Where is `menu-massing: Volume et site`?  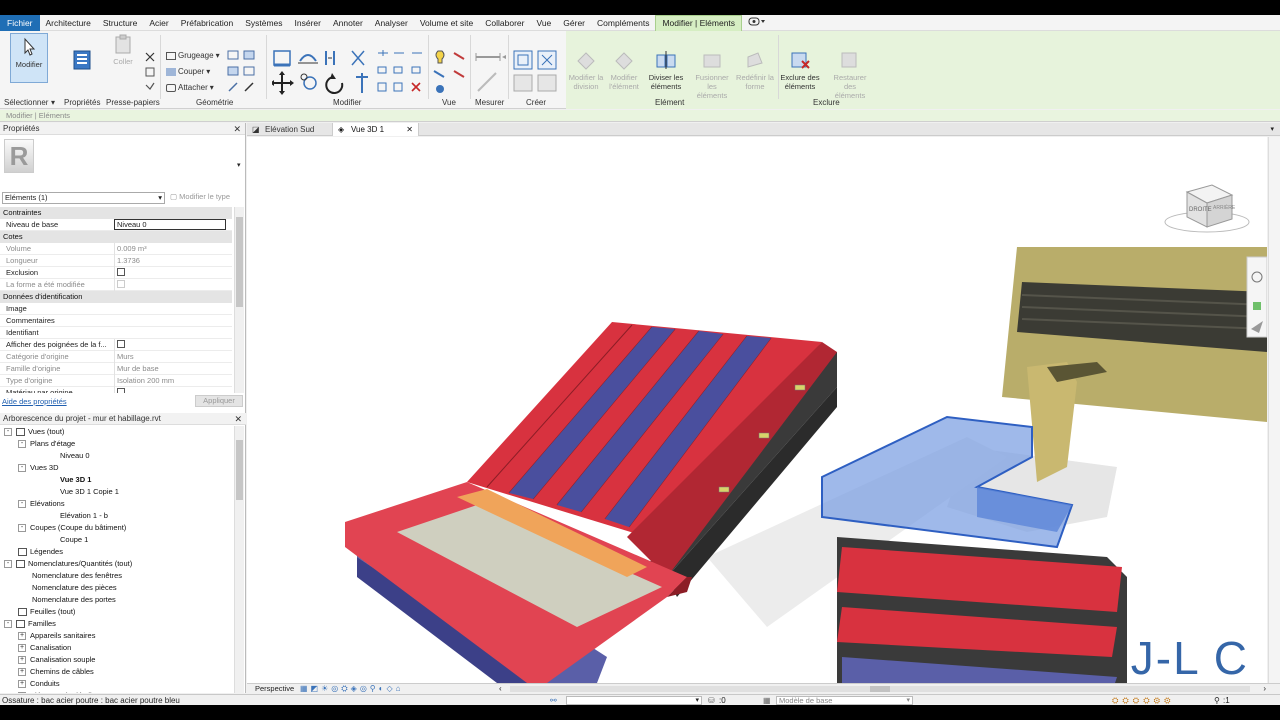
menu-massing: Volume et site is located at coordinates (446, 23).